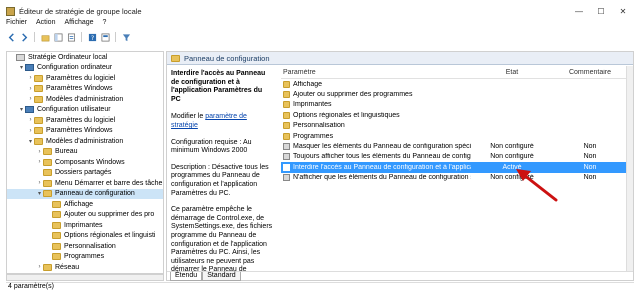  I want to click on tree-item: Stratégie Ordinateur local, so click(85, 57).